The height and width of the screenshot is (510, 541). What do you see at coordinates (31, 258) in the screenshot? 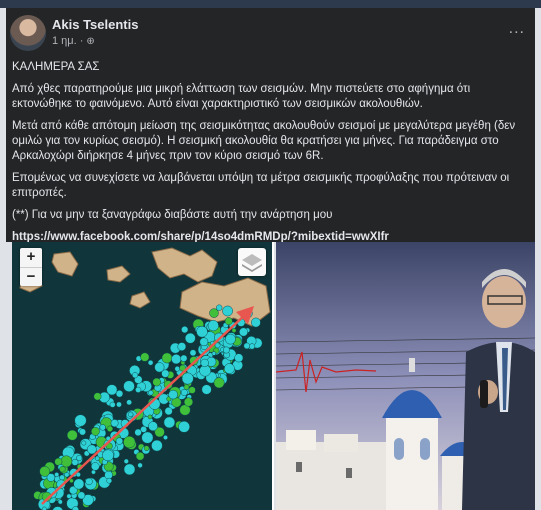
I see `zoom-in-button: +` at bounding box center [31, 258].